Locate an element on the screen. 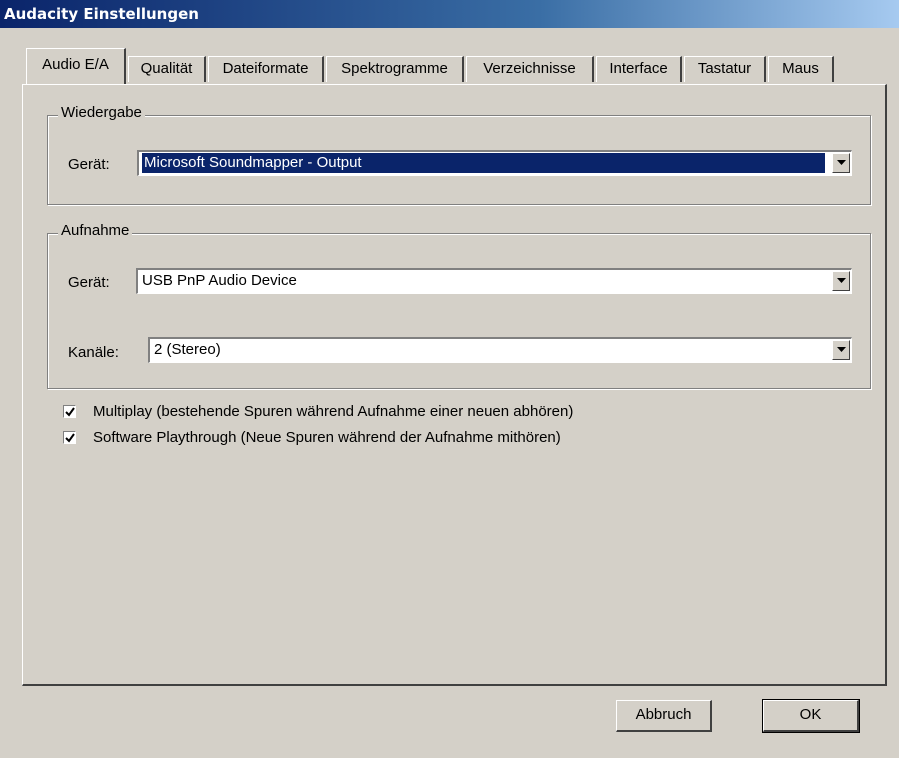  playback-device-select: Microsoft Soundmapper - Output is located at coordinates (494, 163).